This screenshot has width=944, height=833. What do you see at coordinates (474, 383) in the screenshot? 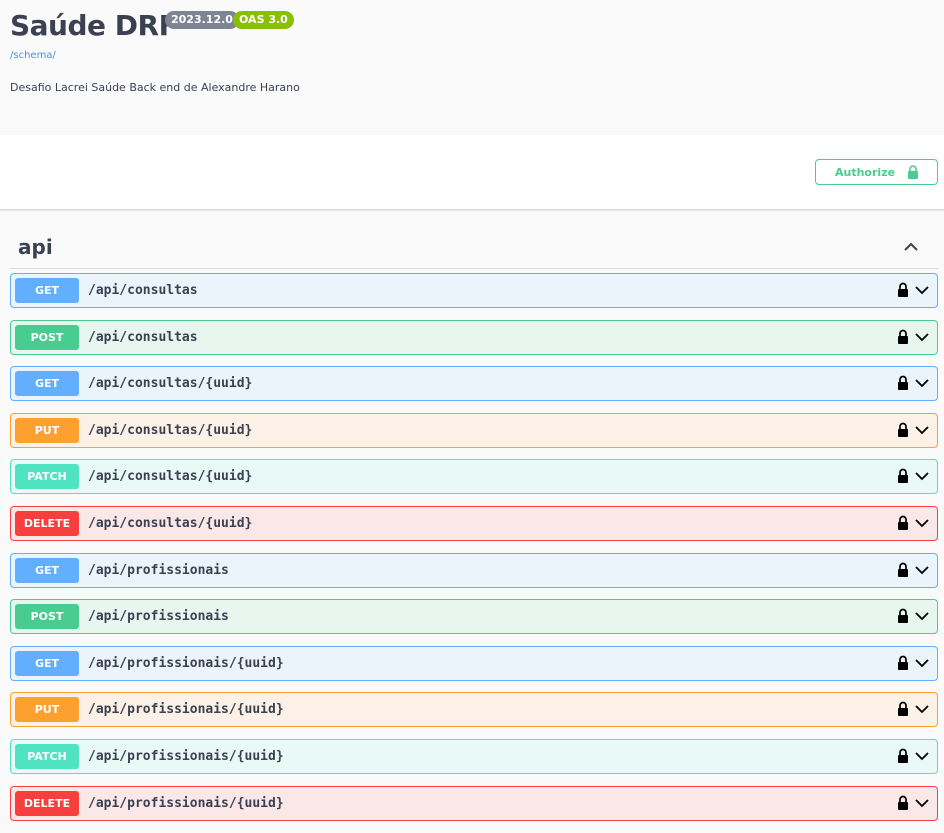
I see `operation-get-row: GET/api/consultas/{uuid}` at bounding box center [474, 383].